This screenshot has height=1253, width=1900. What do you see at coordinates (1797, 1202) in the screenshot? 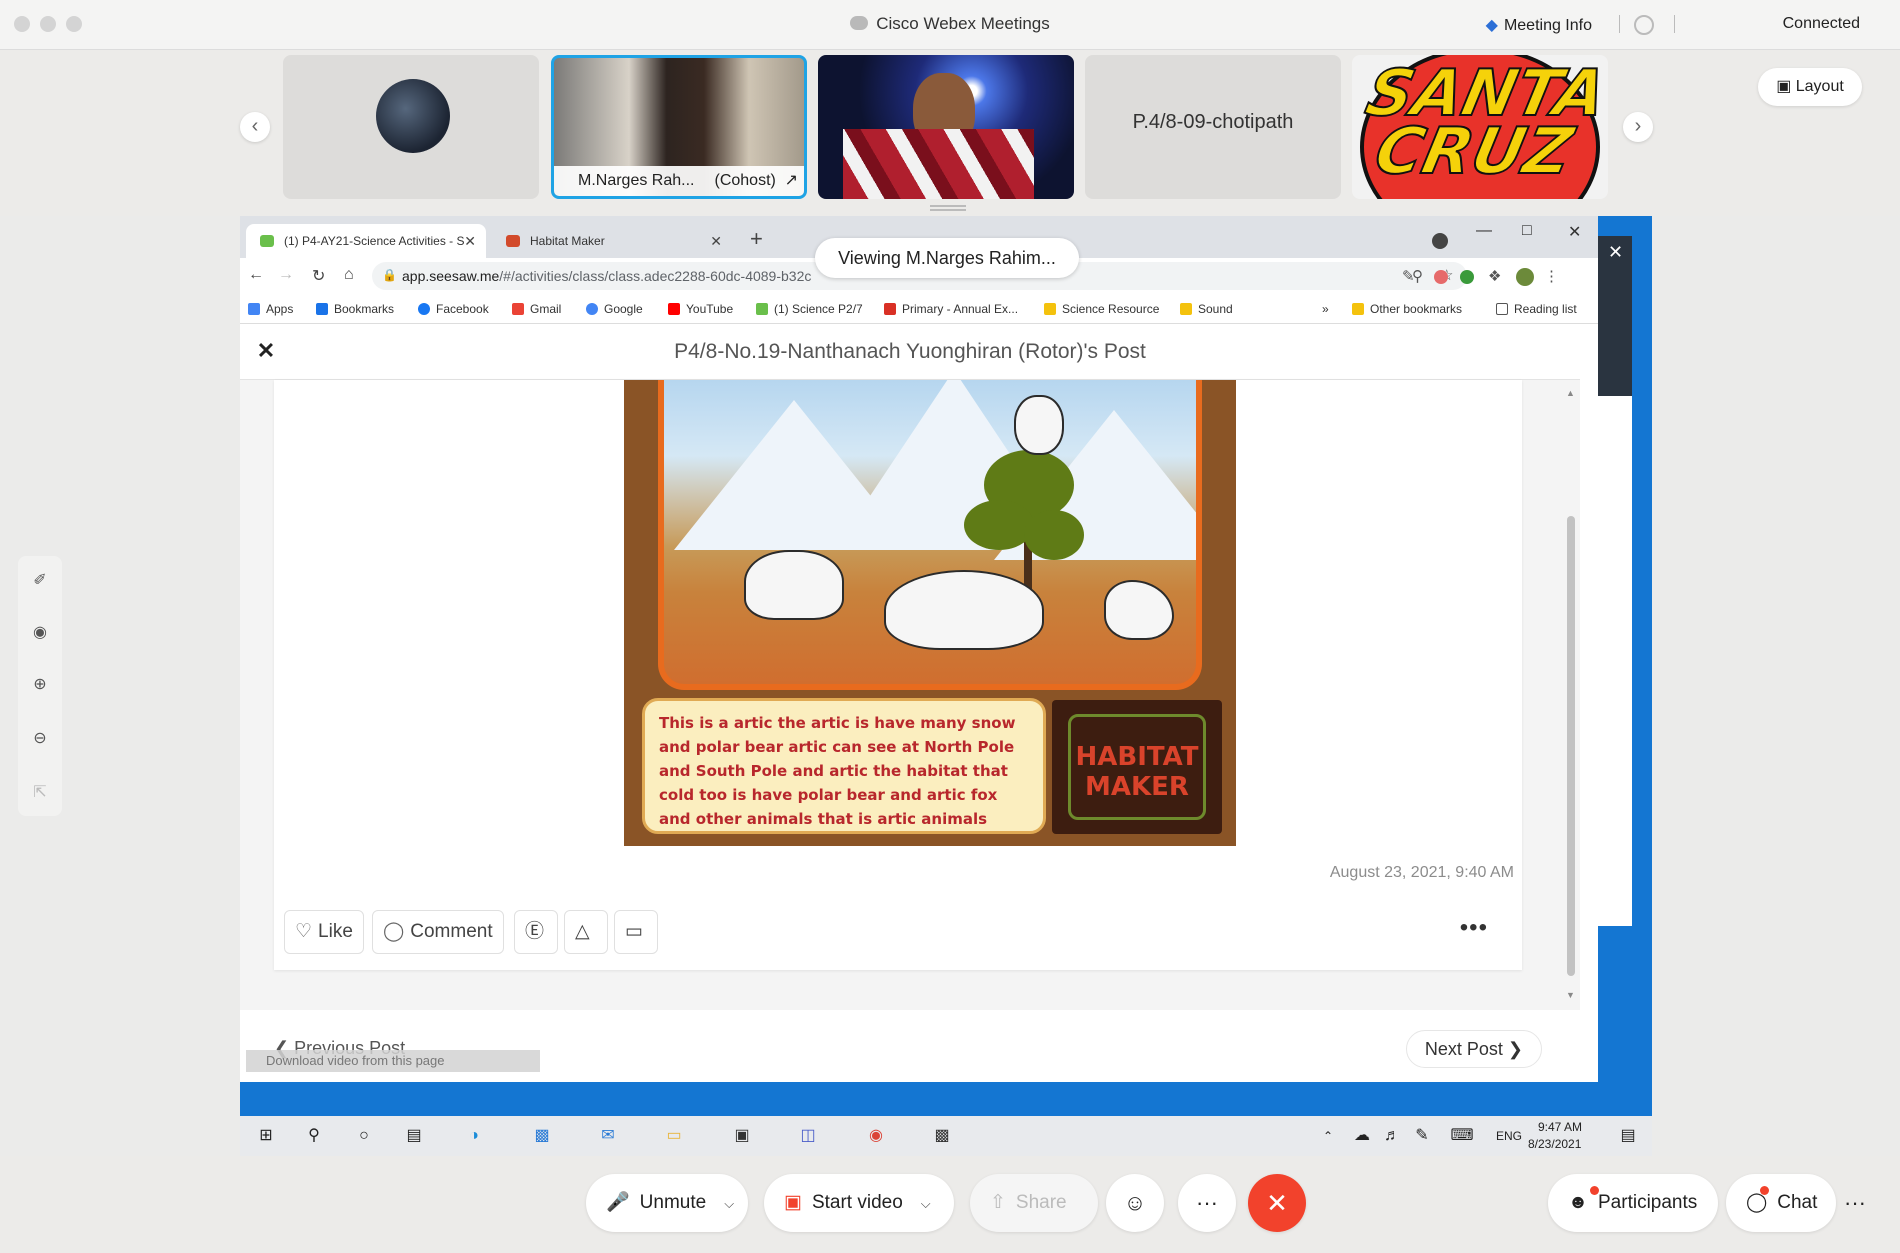
I see `chat-label: Chat` at bounding box center [1797, 1202].